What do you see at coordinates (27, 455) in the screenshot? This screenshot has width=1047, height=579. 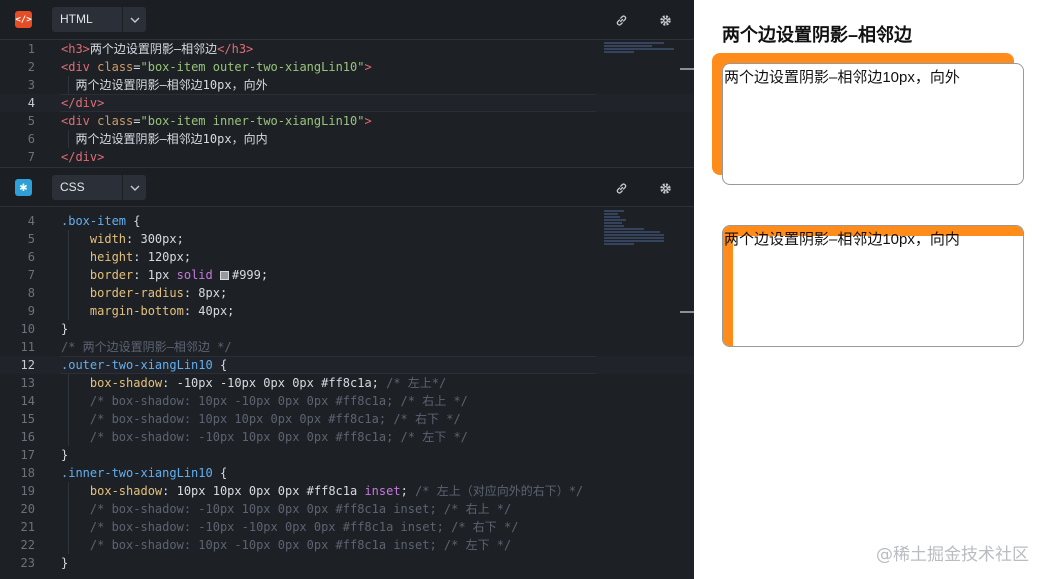 I see `line-number: 17` at bounding box center [27, 455].